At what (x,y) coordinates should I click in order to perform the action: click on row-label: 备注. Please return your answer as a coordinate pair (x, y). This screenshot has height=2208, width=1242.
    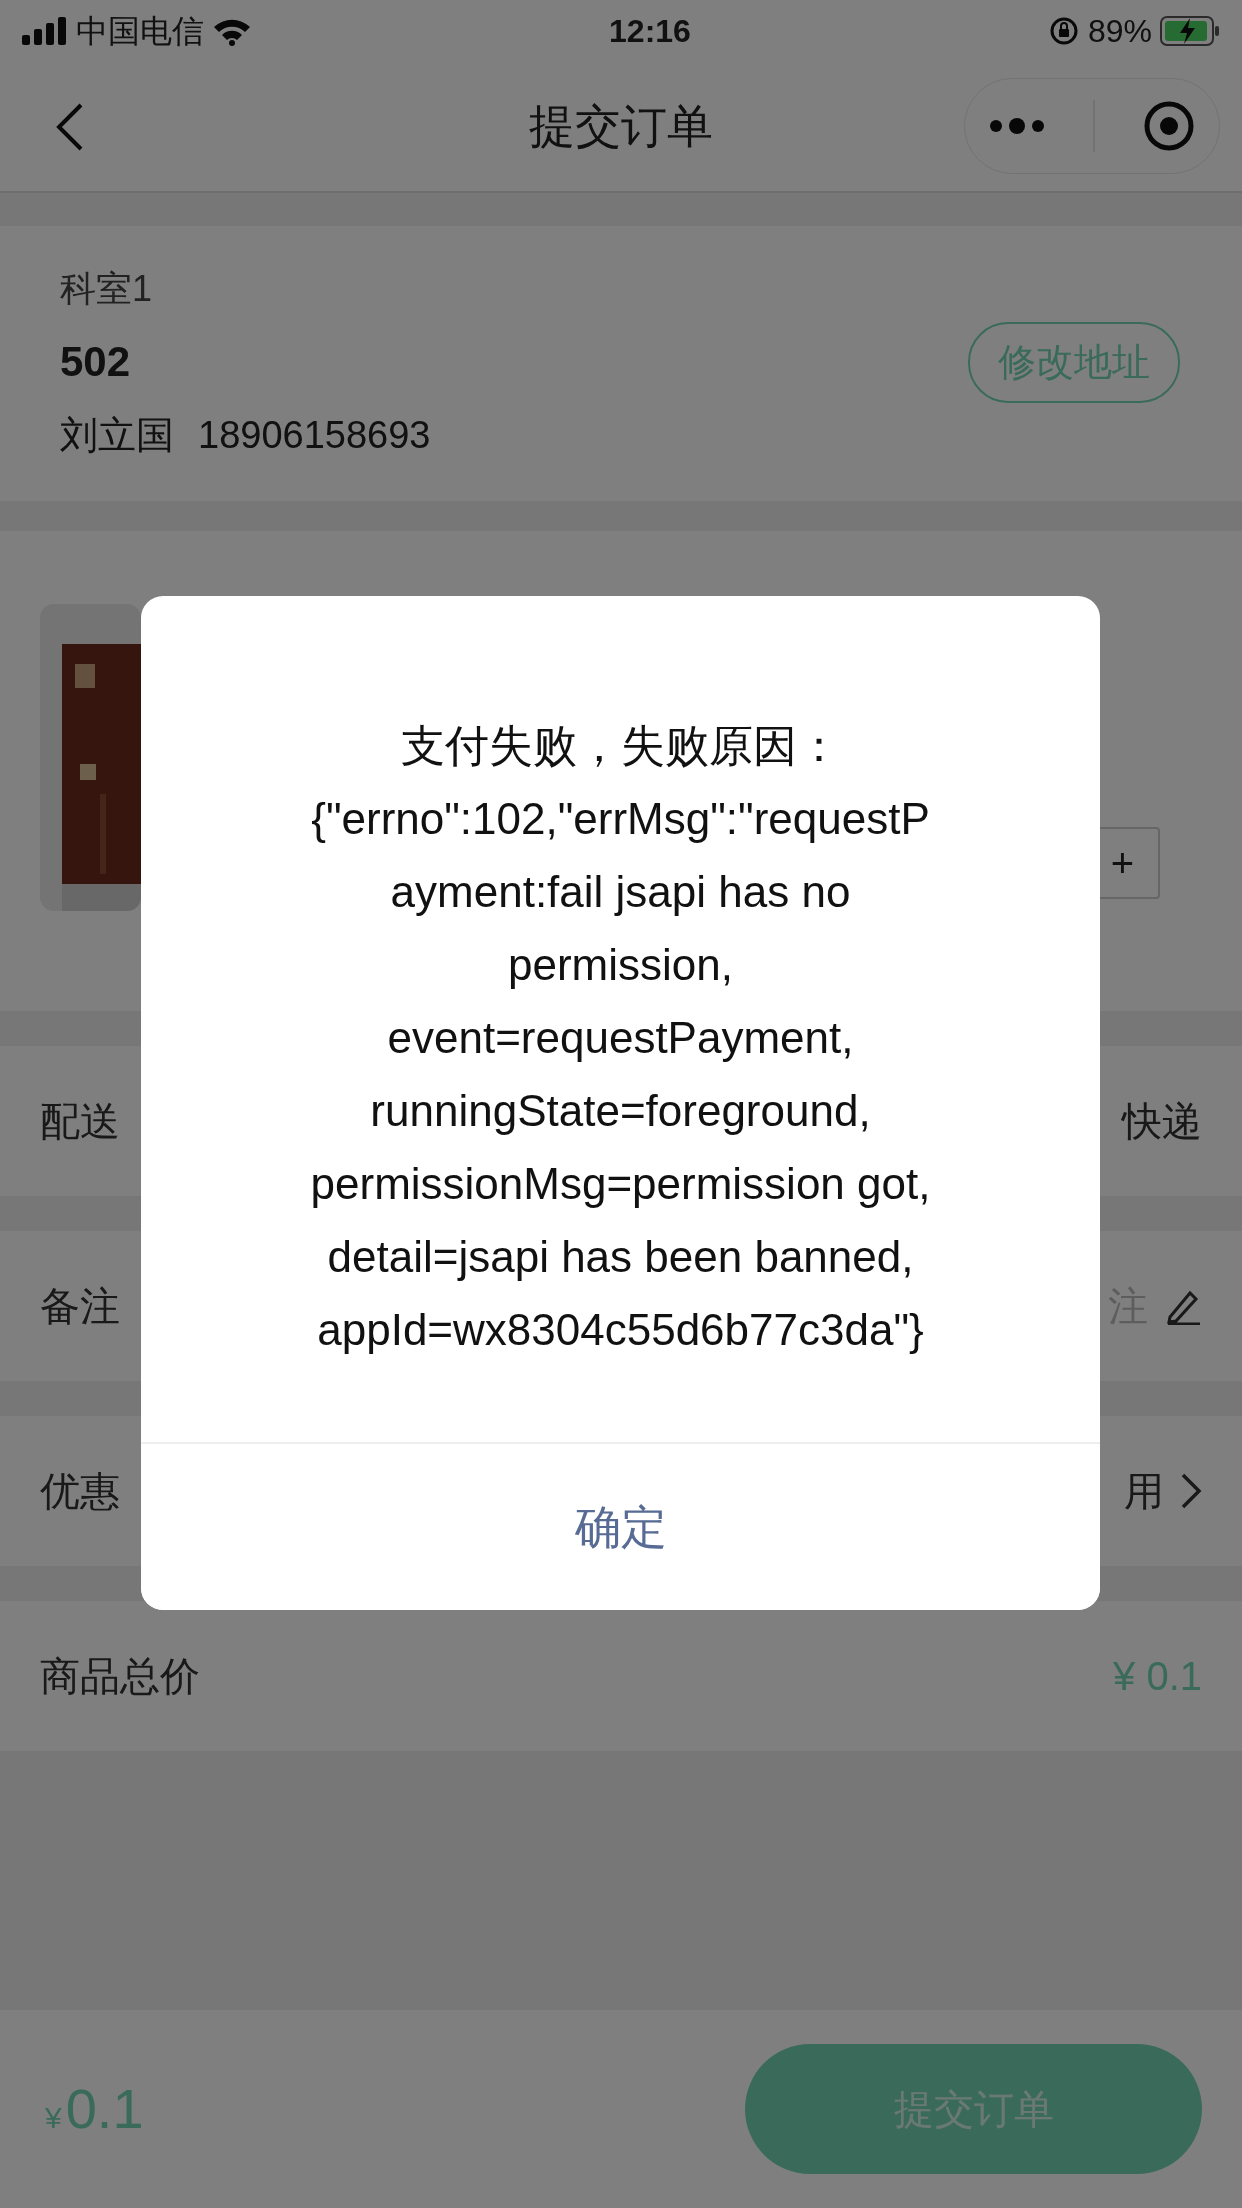
    Looking at the image, I should click on (80, 1306).